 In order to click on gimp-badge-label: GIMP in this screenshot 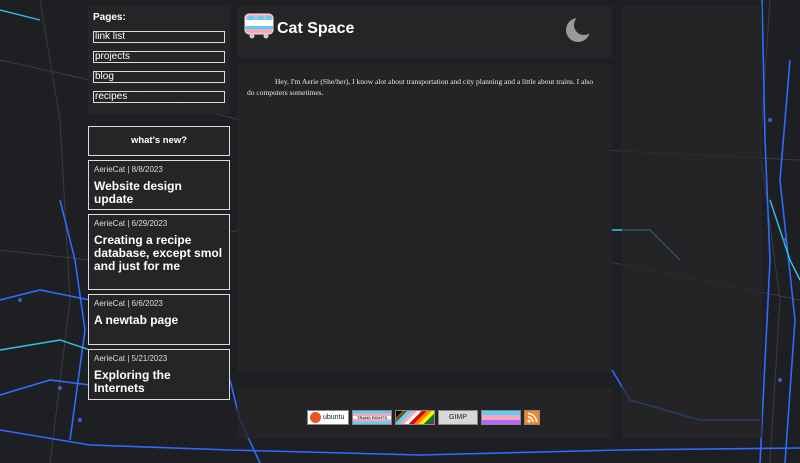, I will do `click(458, 417)`.